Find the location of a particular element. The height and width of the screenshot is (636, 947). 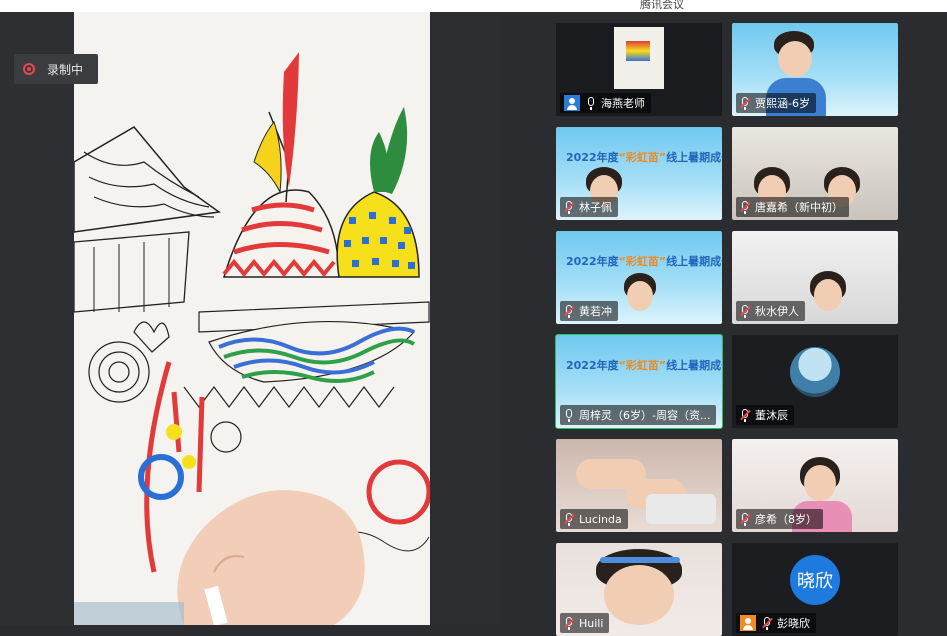

participant-nameplate: 黄若冲 is located at coordinates (589, 311).